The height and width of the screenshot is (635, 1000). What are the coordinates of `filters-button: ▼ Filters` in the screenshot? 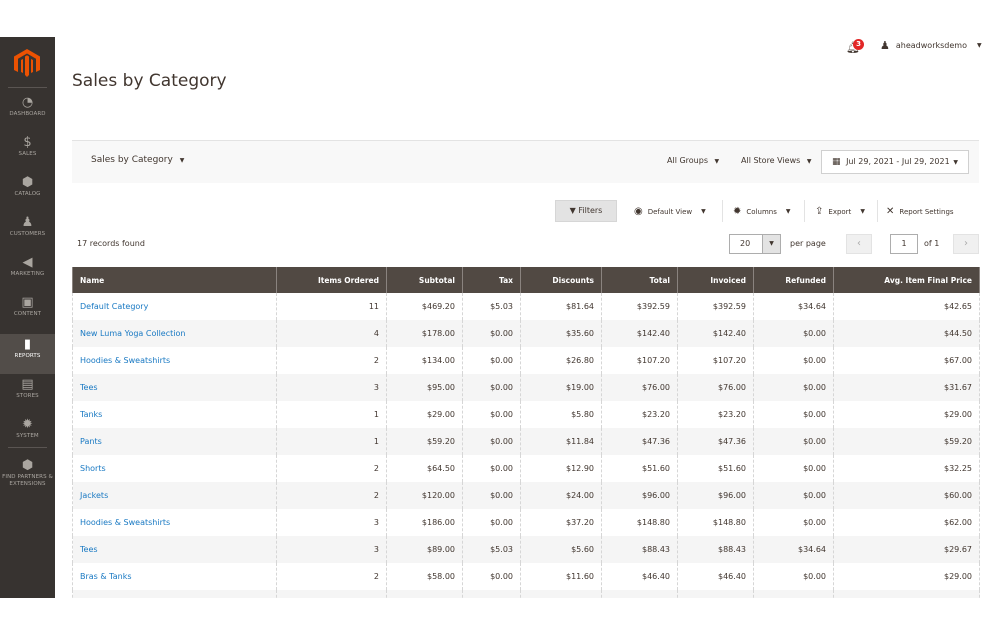 It's located at (586, 211).